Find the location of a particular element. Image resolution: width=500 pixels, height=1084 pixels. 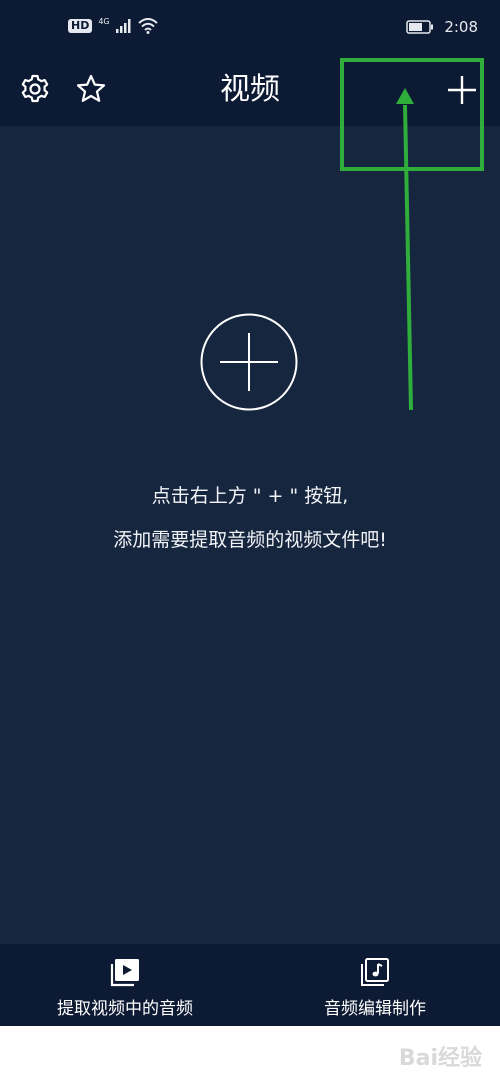

star-icon is located at coordinates (91, 88).